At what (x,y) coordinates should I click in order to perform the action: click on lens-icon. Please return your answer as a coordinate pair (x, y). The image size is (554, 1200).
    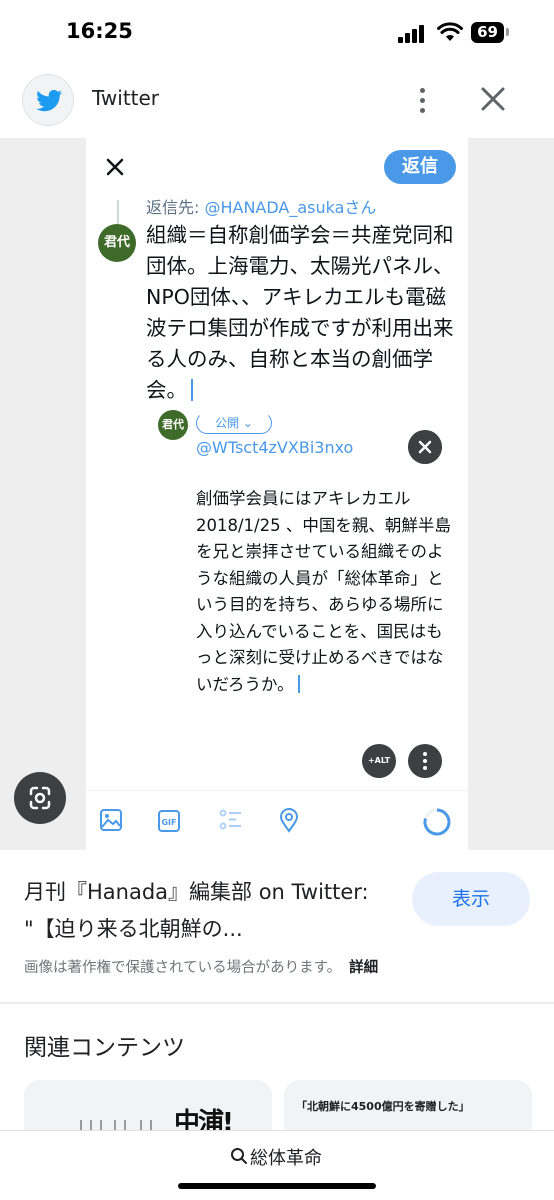
    Looking at the image, I should click on (40, 798).